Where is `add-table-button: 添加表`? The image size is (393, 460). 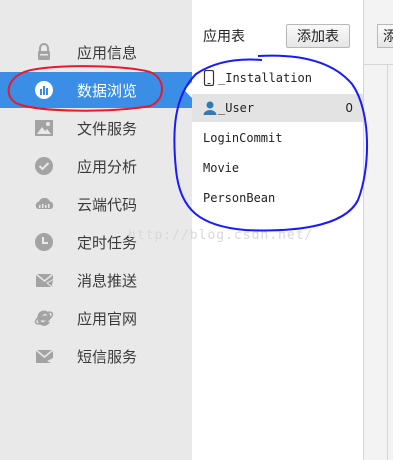
add-table-button: 添加表 is located at coordinates (318, 36).